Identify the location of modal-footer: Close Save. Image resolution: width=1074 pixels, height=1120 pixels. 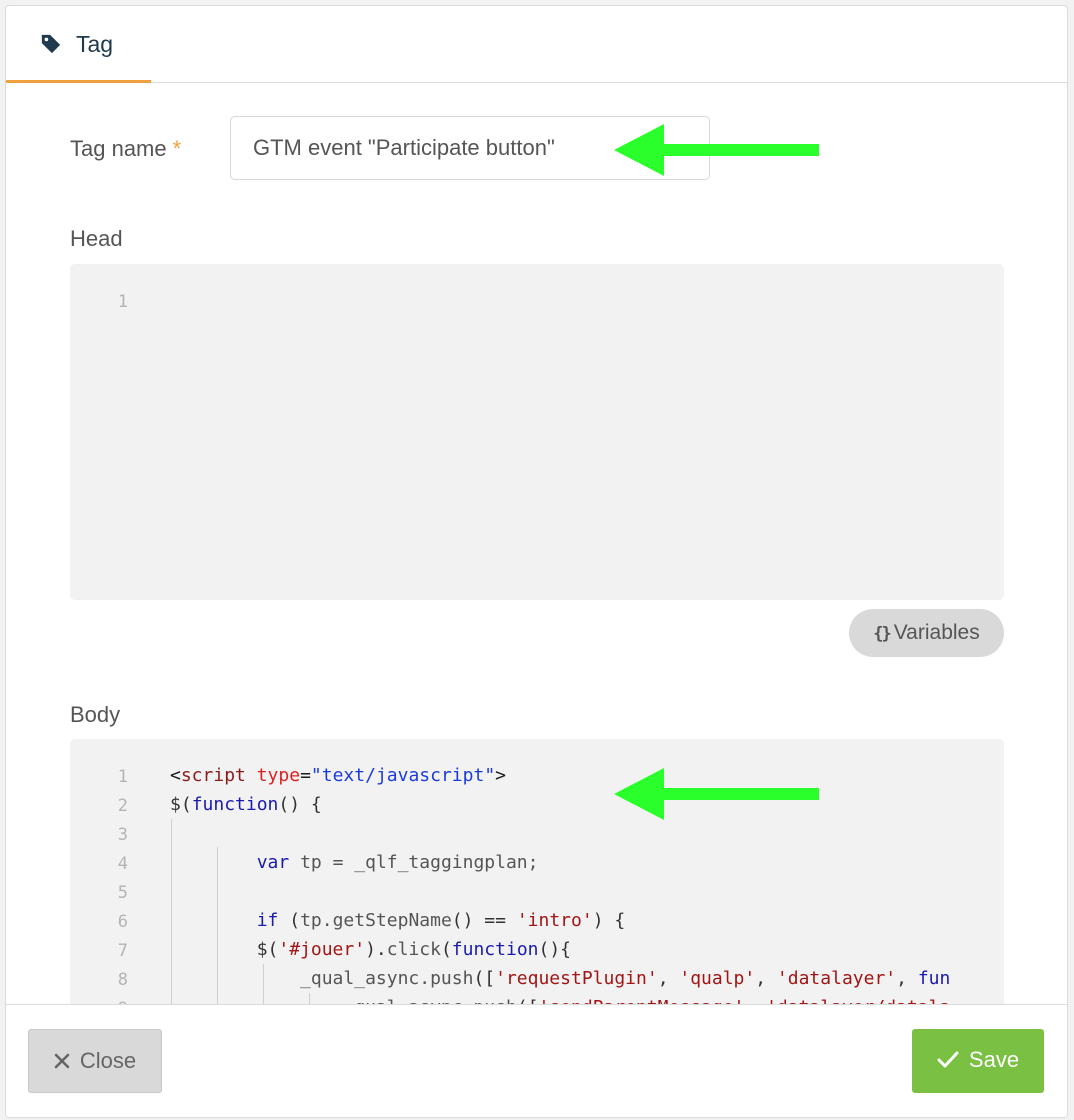
(536, 1060).